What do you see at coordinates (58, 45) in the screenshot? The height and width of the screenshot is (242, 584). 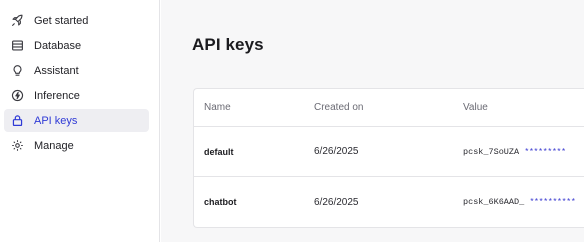 I see `sidebar-item-label: Database` at bounding box center [58, 45].